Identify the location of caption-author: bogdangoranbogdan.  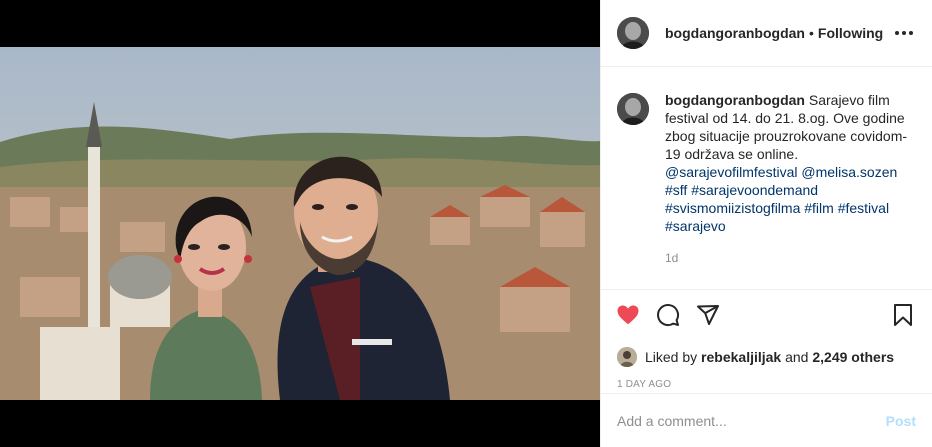
(735, 100).